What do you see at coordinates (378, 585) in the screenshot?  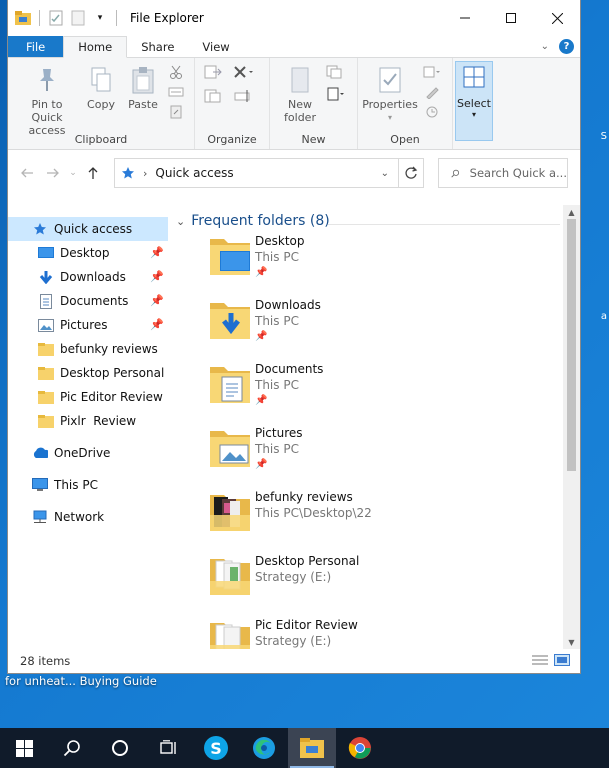 I see `frequent-folder-item: Desktop Personal Strategy (E:)` at bounding box center [378, 585].